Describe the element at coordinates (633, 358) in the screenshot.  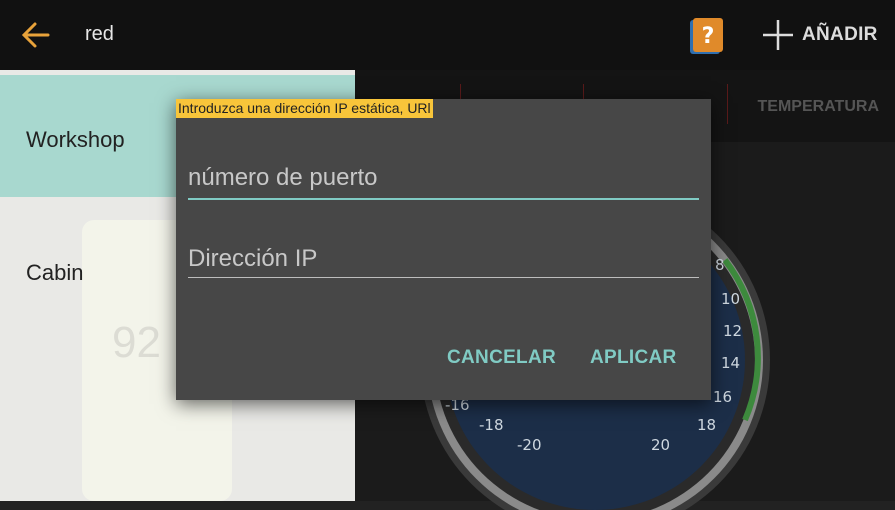
I see `apply-button: APLICAR` at that location.